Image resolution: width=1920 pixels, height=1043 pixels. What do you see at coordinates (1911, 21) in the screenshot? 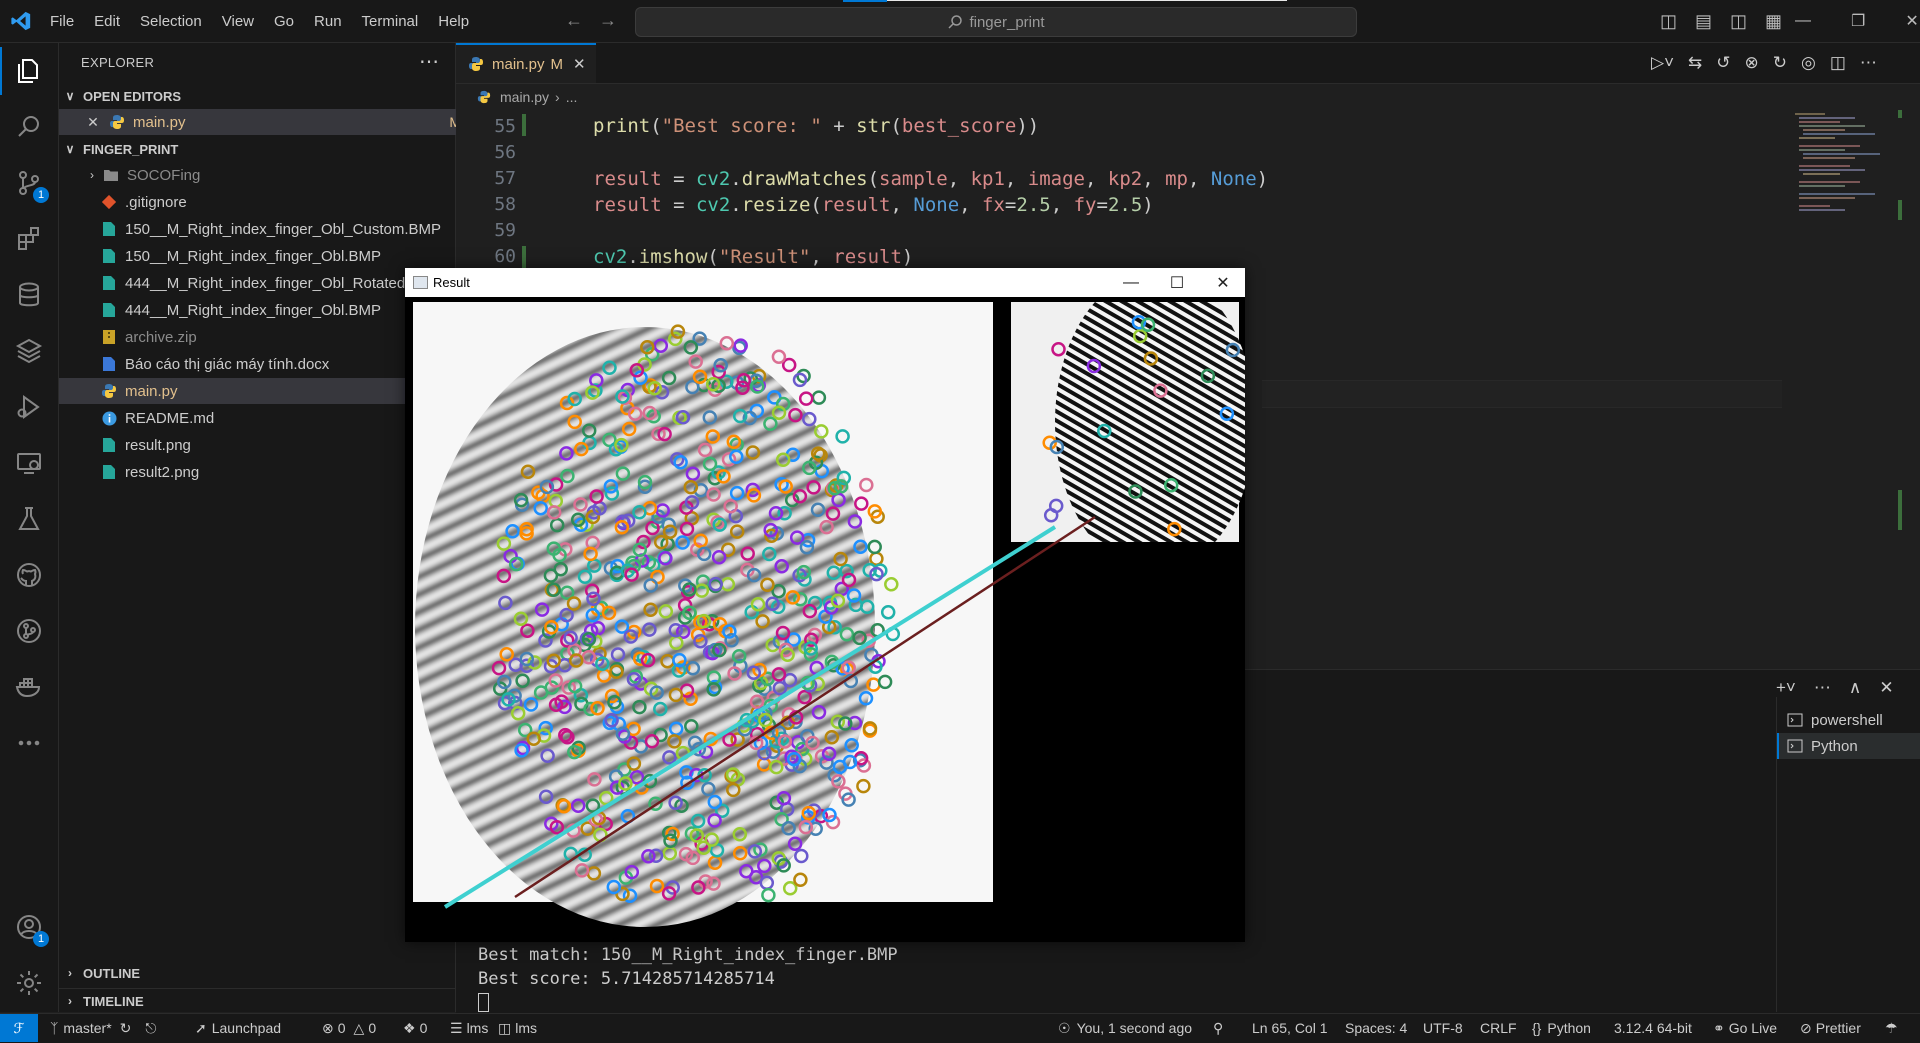
I see `close-window-icon: ✕` at bounding box center [1911, 21].